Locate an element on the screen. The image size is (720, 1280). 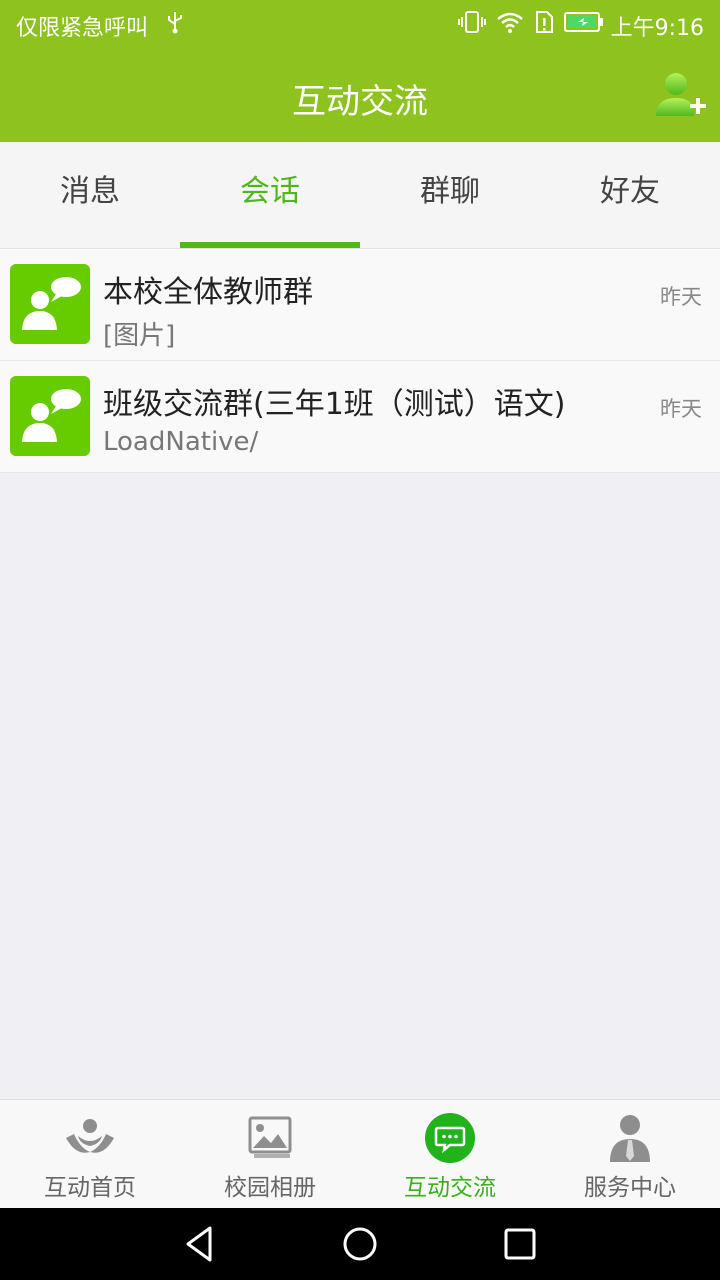
status-bar: 仅限紧急呼叫 上午9:16 is located at coordinates (360, 25).